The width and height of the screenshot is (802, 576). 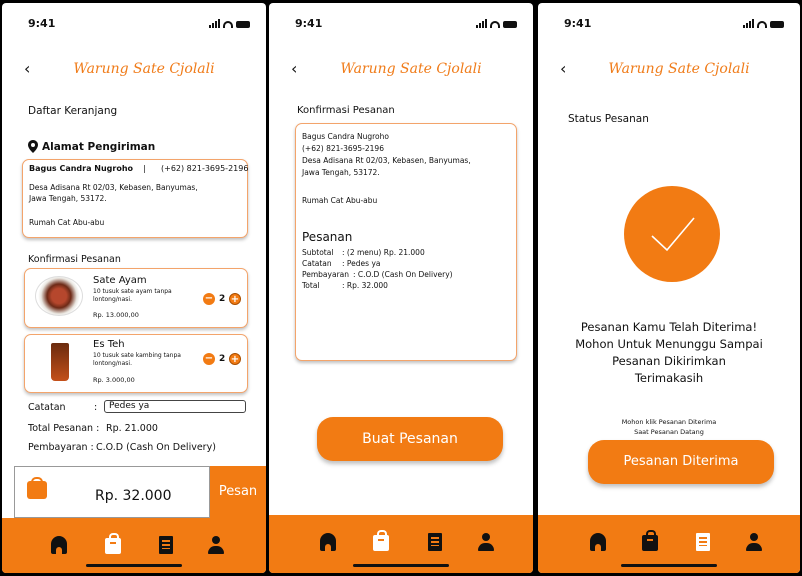 What do you see at coordinates (403, 274) in the screenshot?
I see `payment-value: : C.O.D (Cash On Delivery)` at bounding box center [403, 274].